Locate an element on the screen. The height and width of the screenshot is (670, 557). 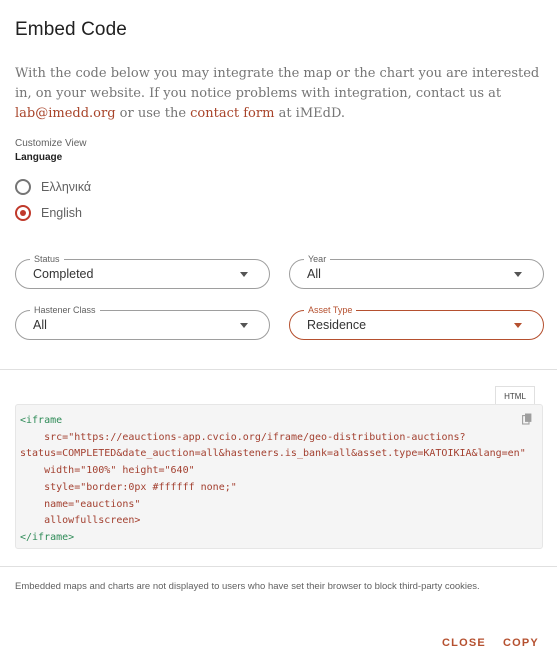
radio-english: English is located at coordinates (48, 213).